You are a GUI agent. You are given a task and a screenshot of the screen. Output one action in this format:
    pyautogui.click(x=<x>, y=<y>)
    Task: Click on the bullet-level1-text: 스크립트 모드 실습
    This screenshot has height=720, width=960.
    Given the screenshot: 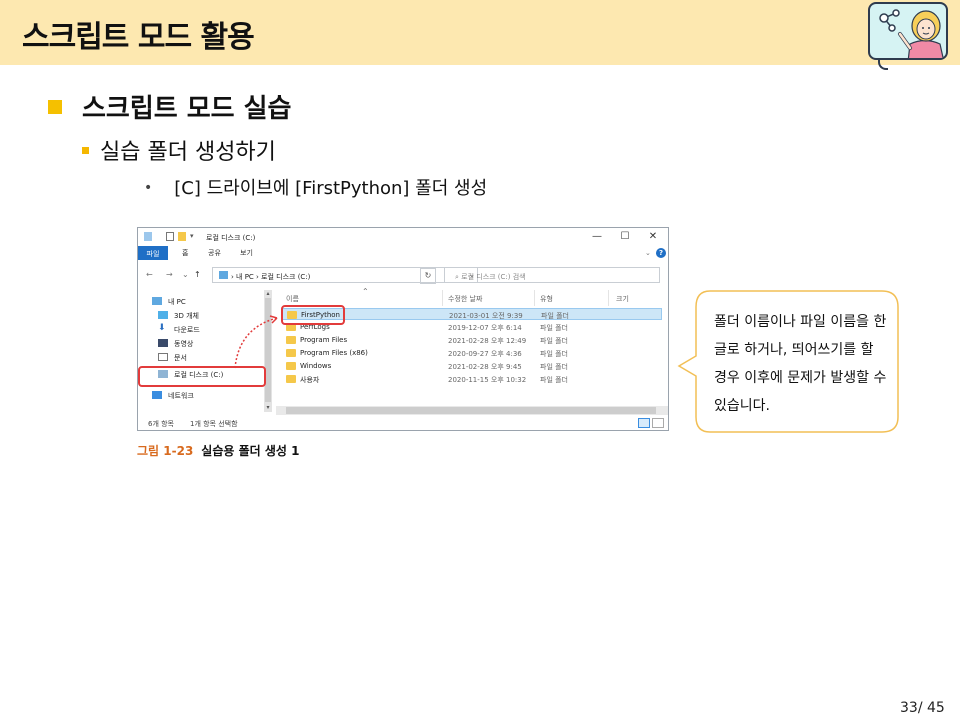 What is the action you would take?
    pyautogui.click(x=187, y=109)
    